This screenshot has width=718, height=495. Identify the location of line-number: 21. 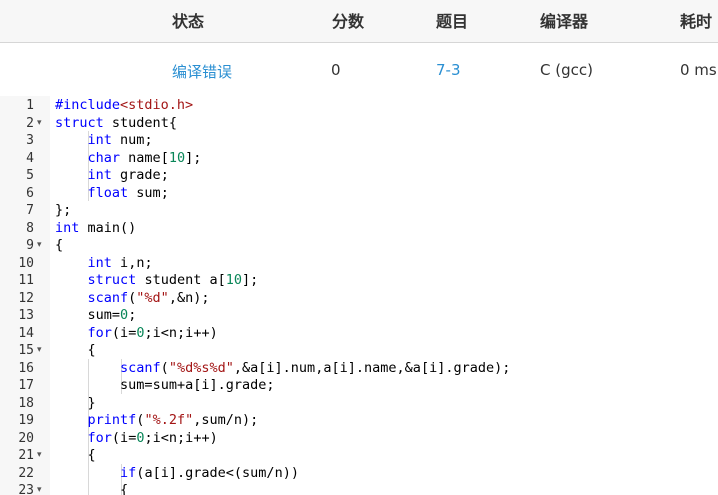
(26, 455).